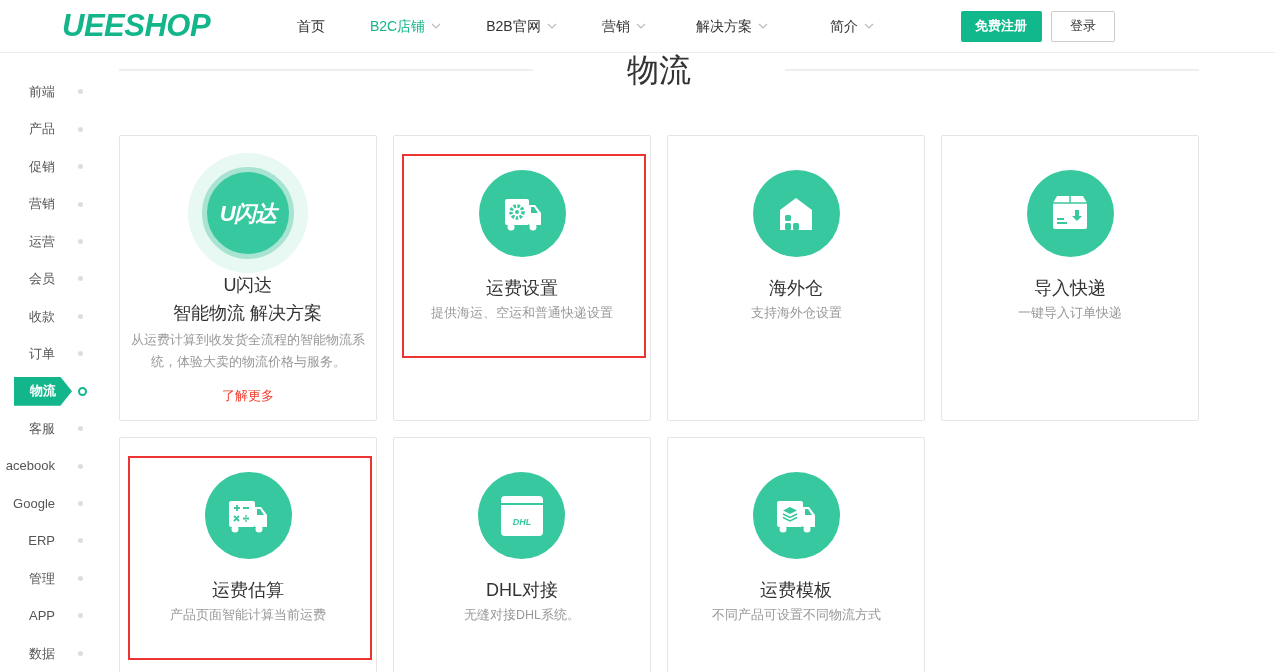 The image size is (1275, 672). What do you see at coordinates (27, 316) in the screenshot?
I see `sidebar-item: 收款` at bounding box center [27, 316].